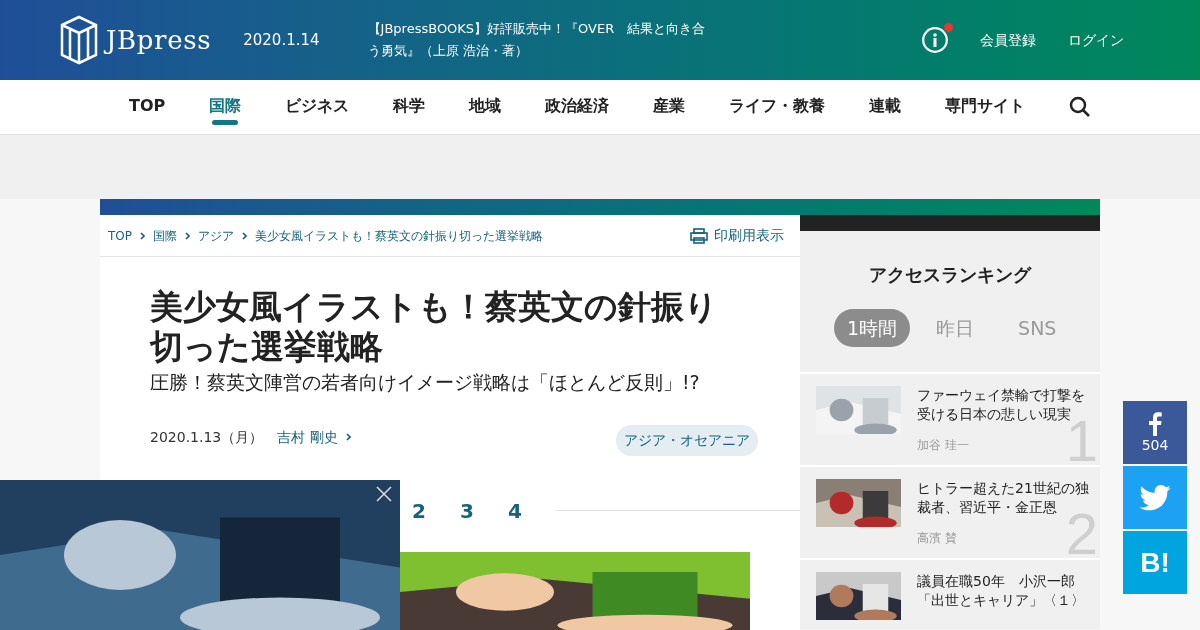  Describe the element at coordinates (577, 107) in the screenshot. I see `nav-tab: 政治経済` at that location.